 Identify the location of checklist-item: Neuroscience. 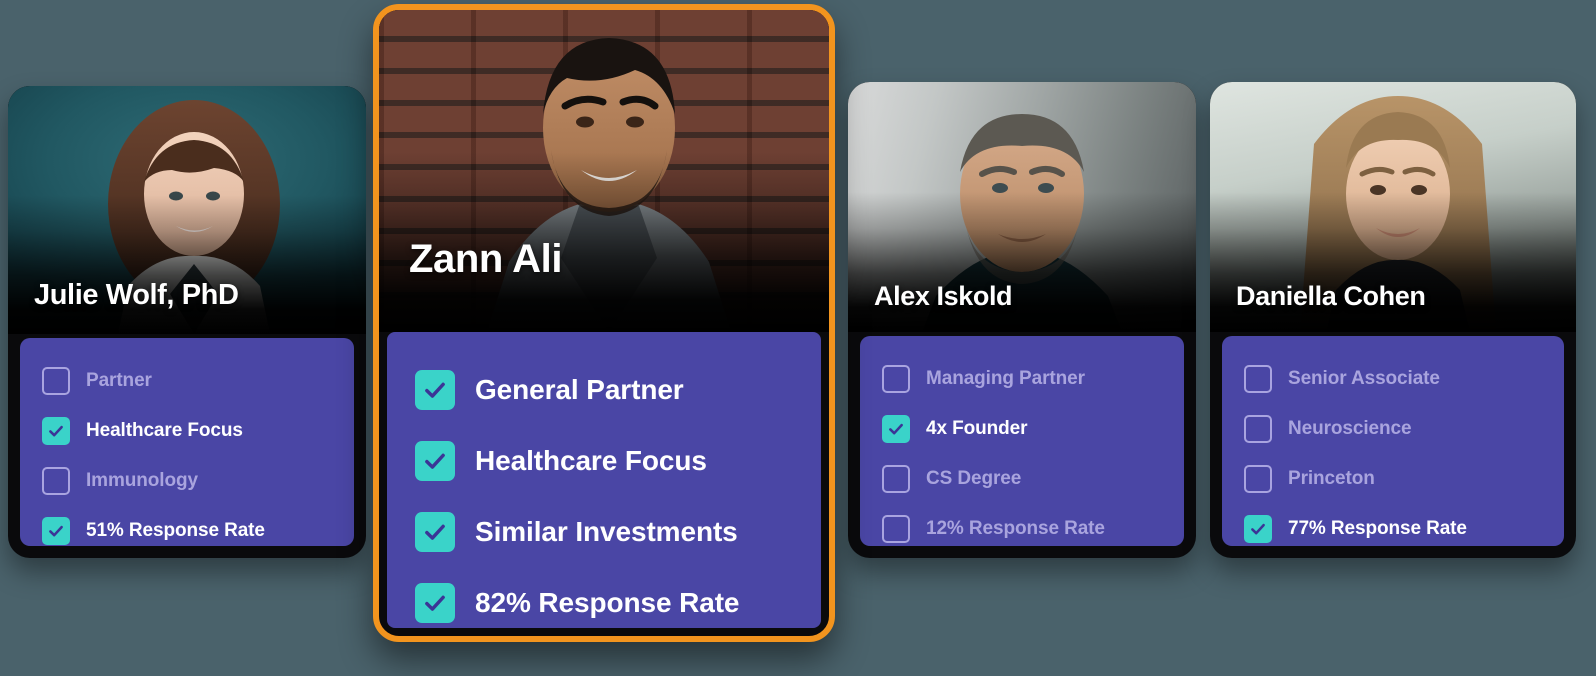
(1393, 429).